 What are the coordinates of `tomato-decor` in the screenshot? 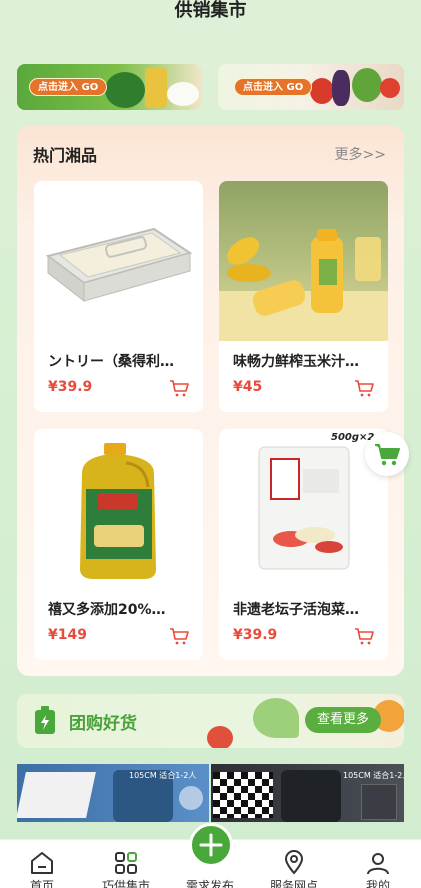 It's located at (220, 737).